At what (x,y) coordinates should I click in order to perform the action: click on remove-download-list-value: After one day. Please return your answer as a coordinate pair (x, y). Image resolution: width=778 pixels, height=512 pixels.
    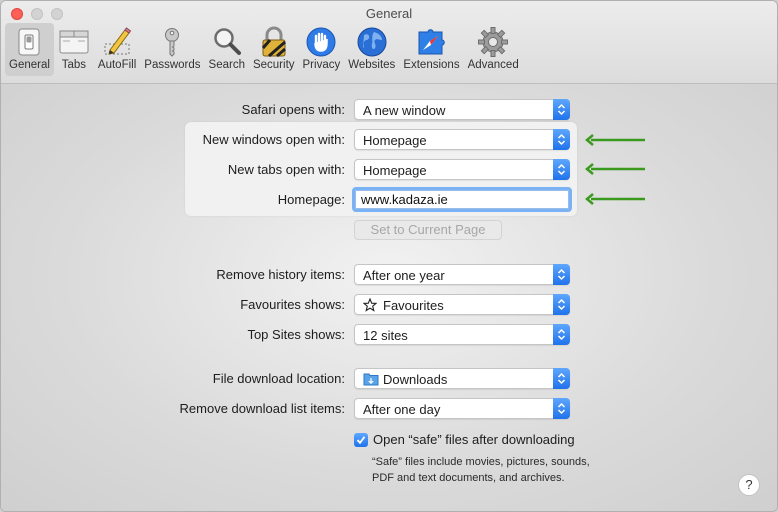
    Looking at the image, I should click on (402, 409).